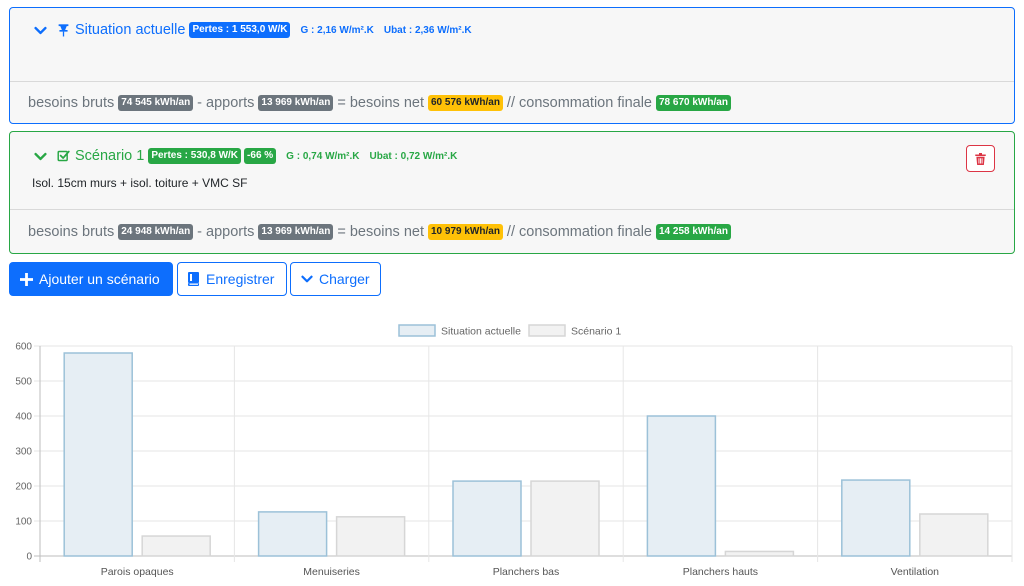 The width and height of the screenshot is (1024, 586). What do you see at coordinates (693, 102) in the screenshot?
I see `final-consumption-badge: 78 670 kWh/an` at bounding box center [693, 102].